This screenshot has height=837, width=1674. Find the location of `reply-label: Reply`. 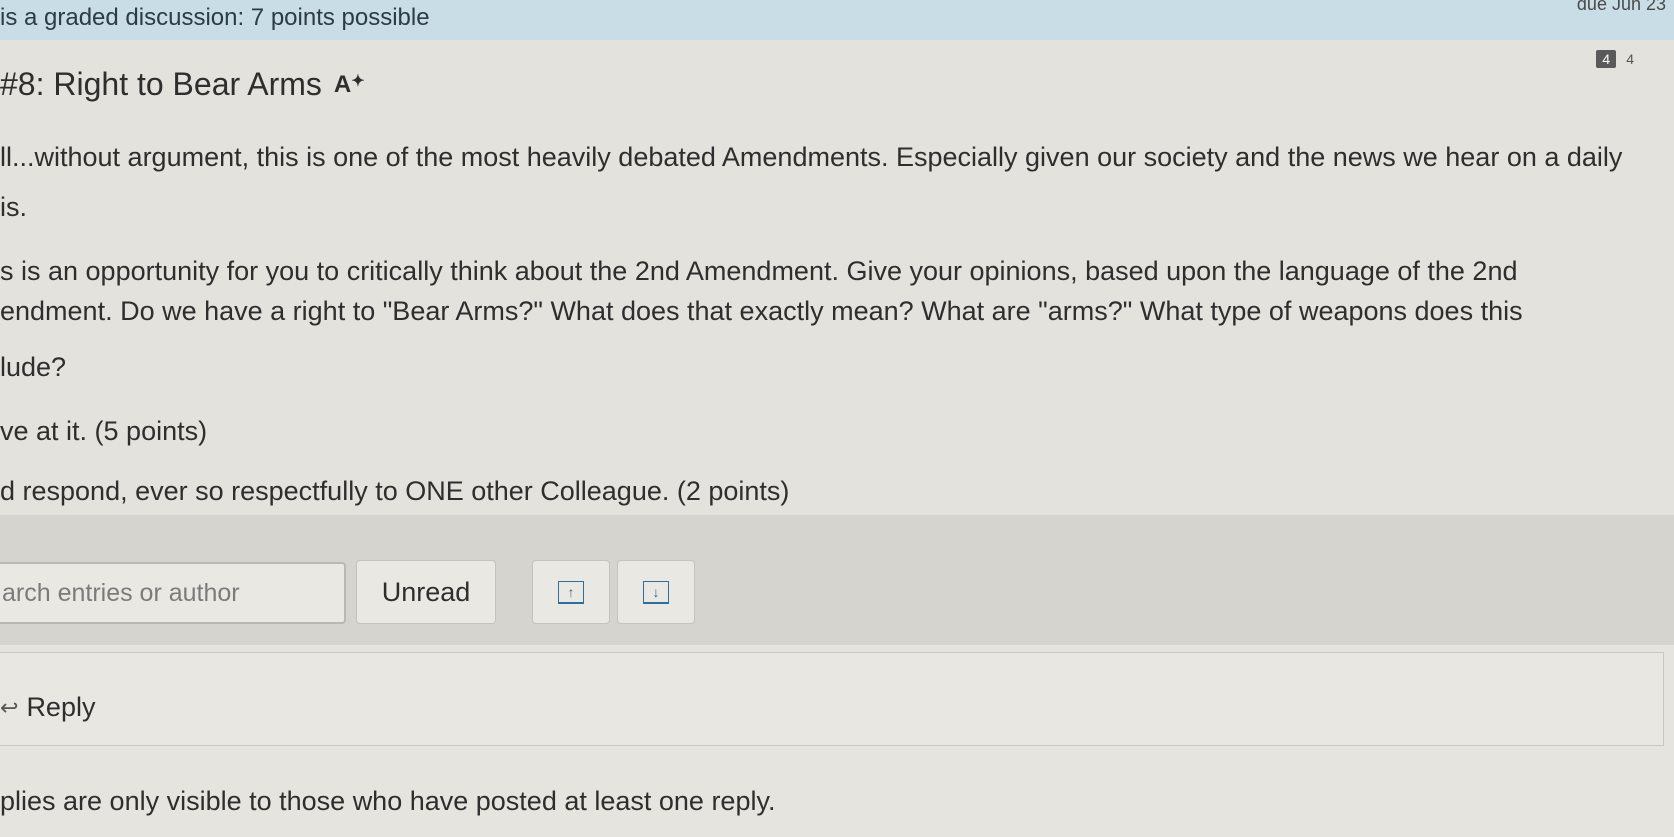

reply-label: Reply is located at coordinates (61, 707).